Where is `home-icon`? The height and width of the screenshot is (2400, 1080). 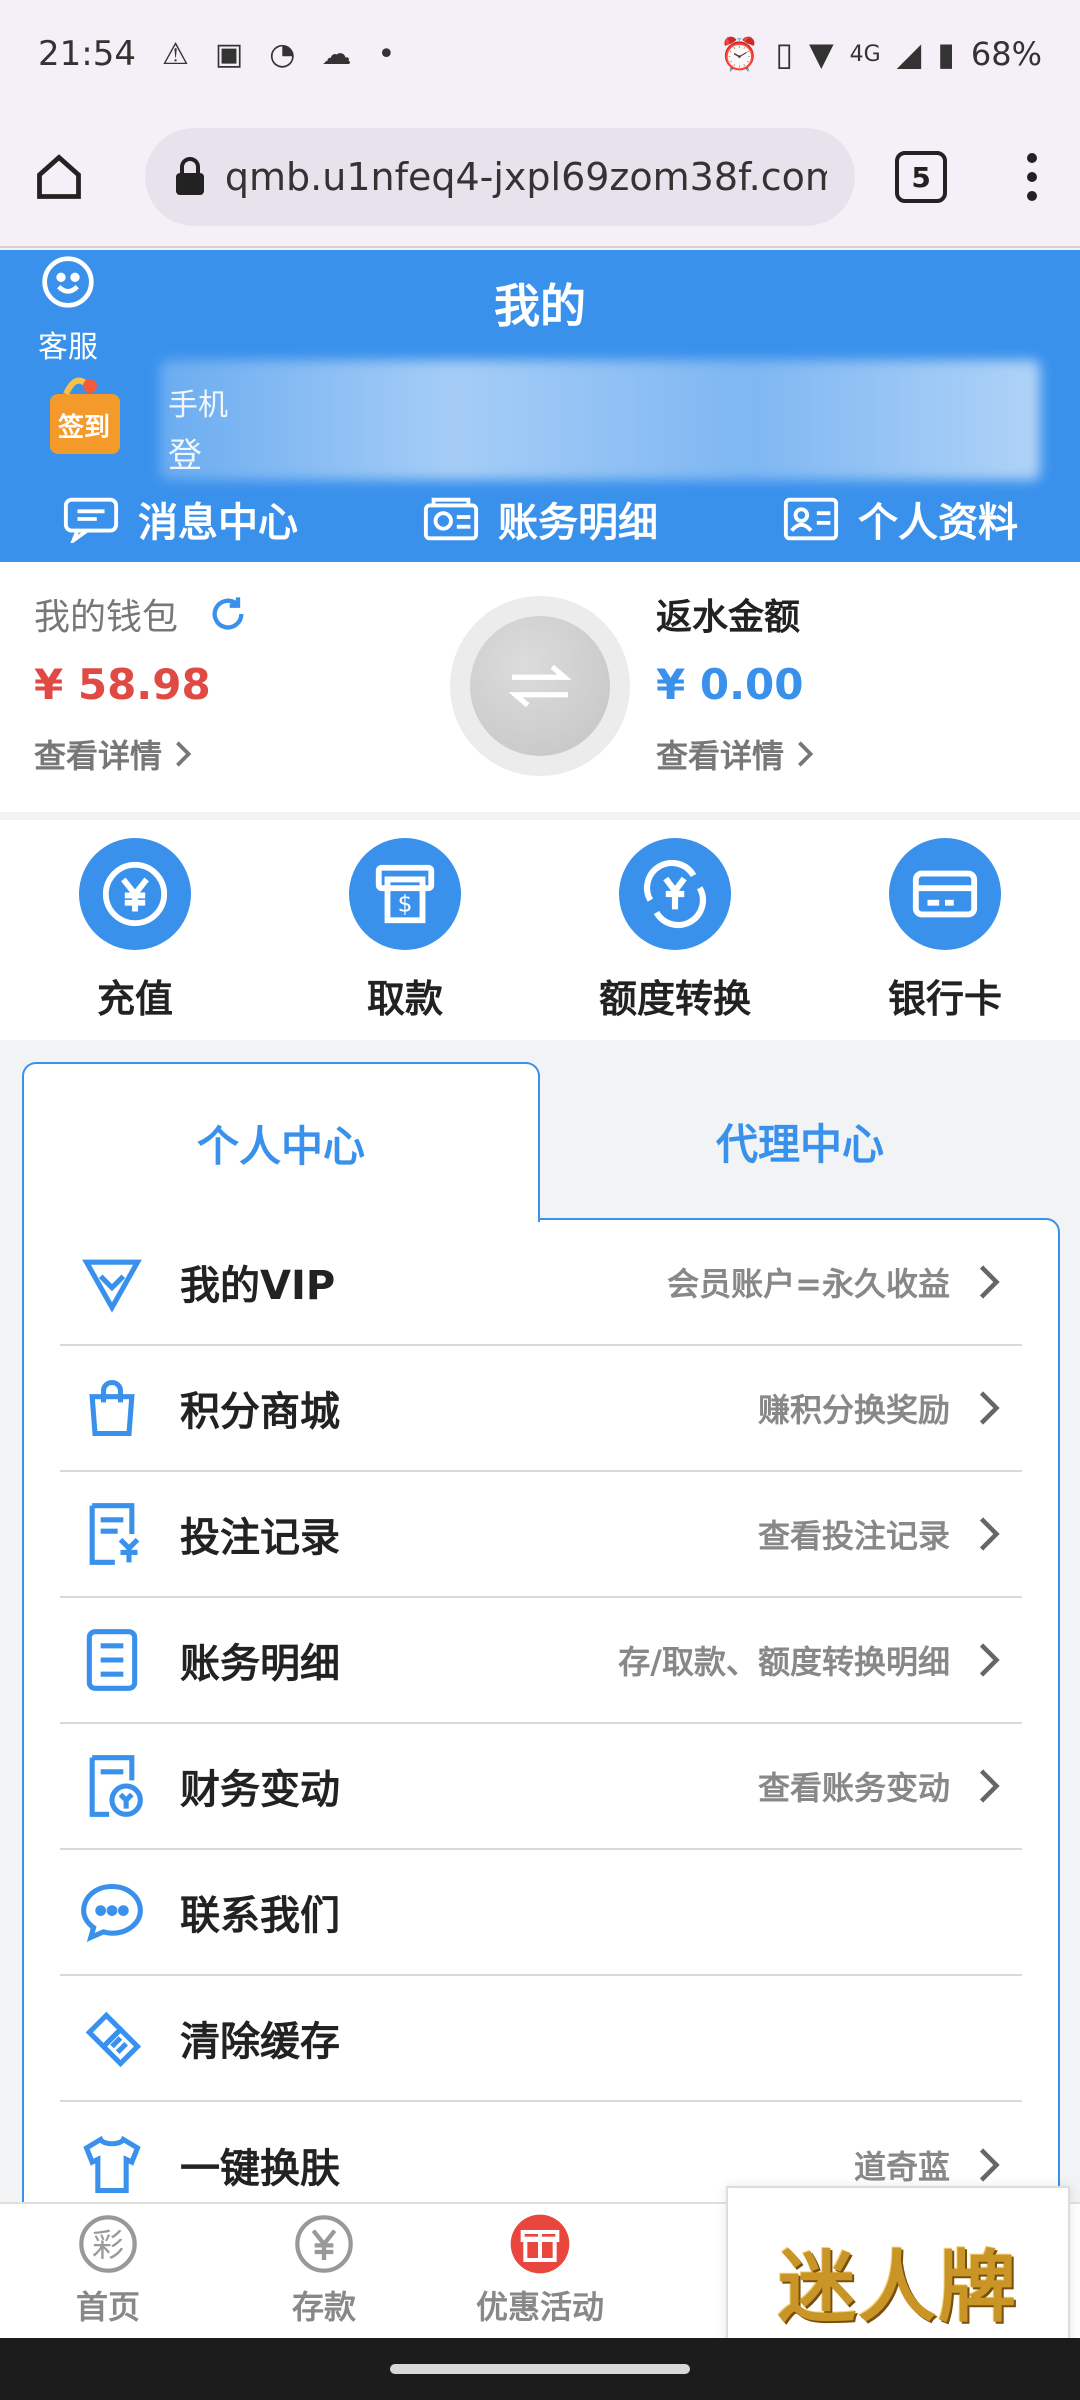
home-icon is located at coordinates (59, 176).